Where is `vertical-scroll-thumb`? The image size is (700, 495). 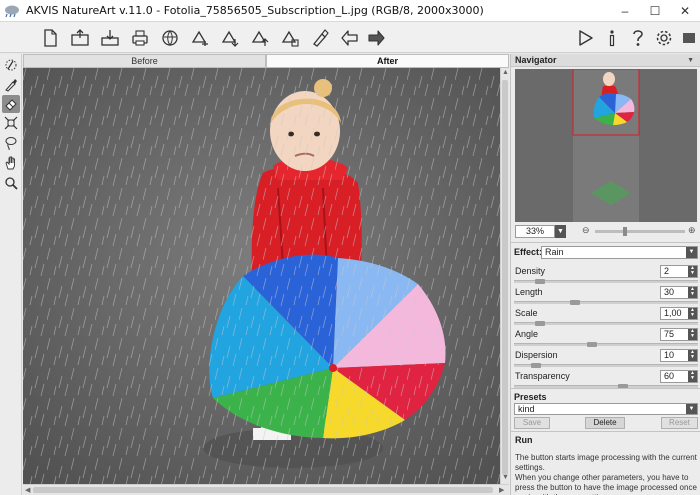
vertical-scroll-thumb is located at coordinates (505, 277).